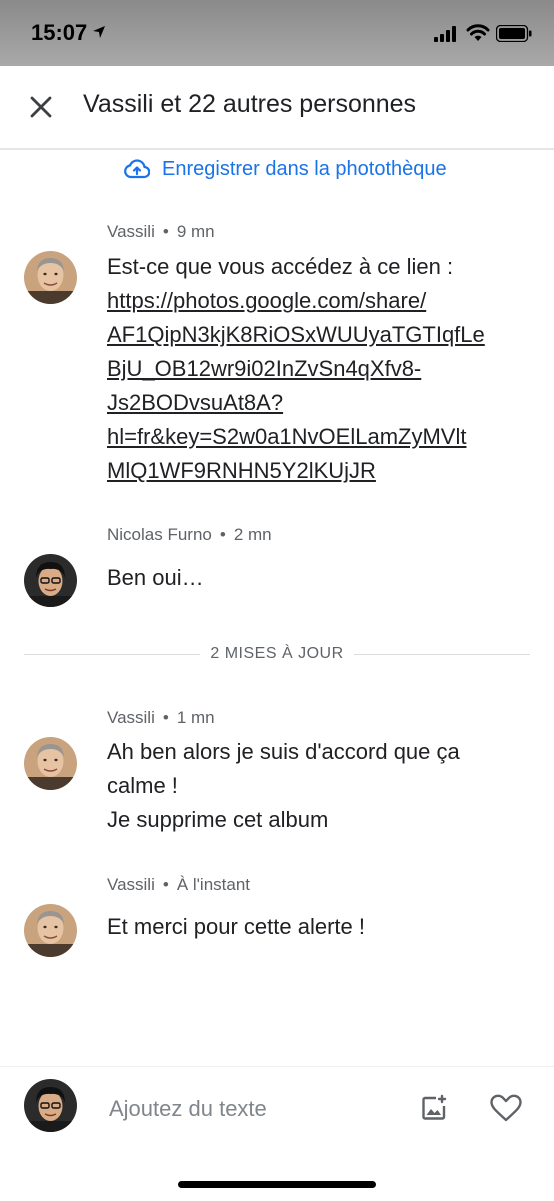  Describe the element at coordinates (161, 717) in the screenshot. I see `comment-meta: Vassili • 1 mn` at that location.